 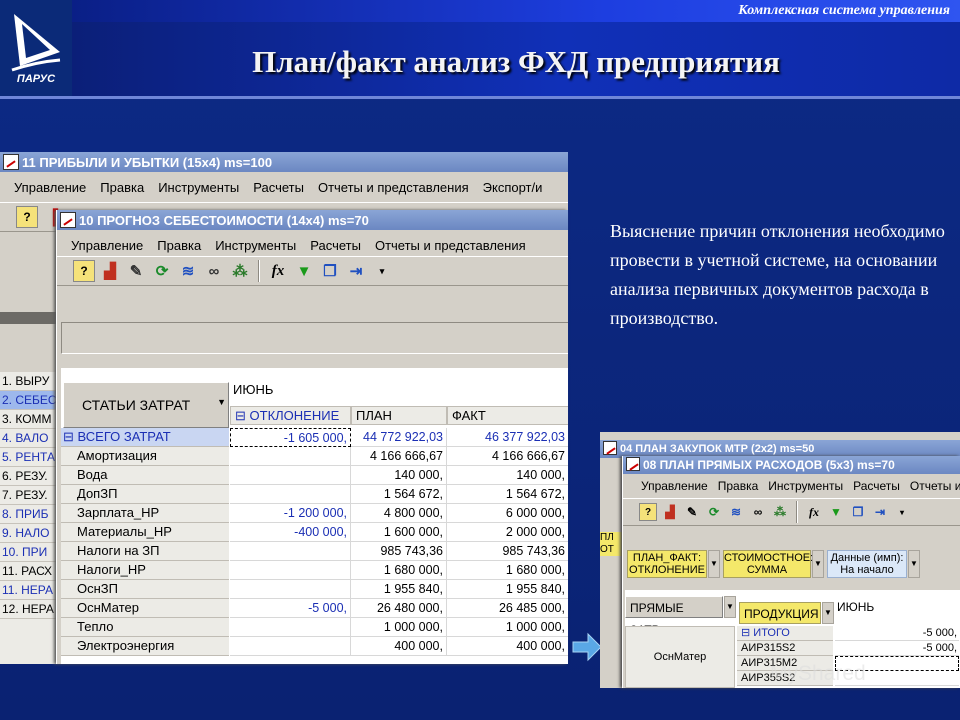 I want to click on table-row: Тепло 1 000 000, 1 000 000,, so click(x=314, y=627).